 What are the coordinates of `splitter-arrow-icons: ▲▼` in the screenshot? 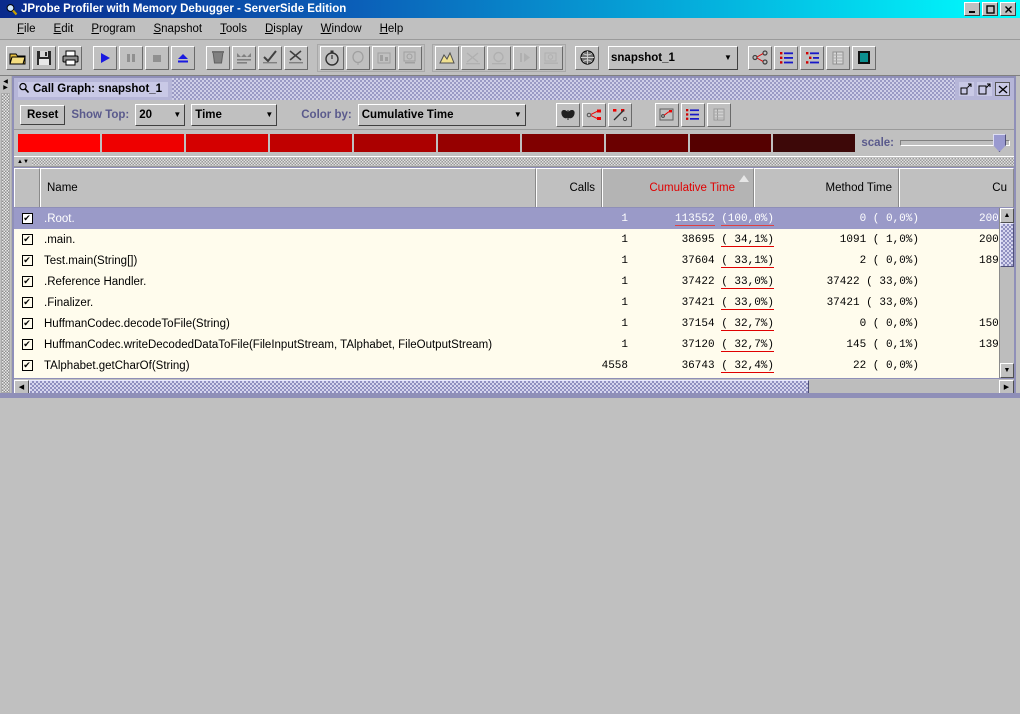 It's located at (21, 162).